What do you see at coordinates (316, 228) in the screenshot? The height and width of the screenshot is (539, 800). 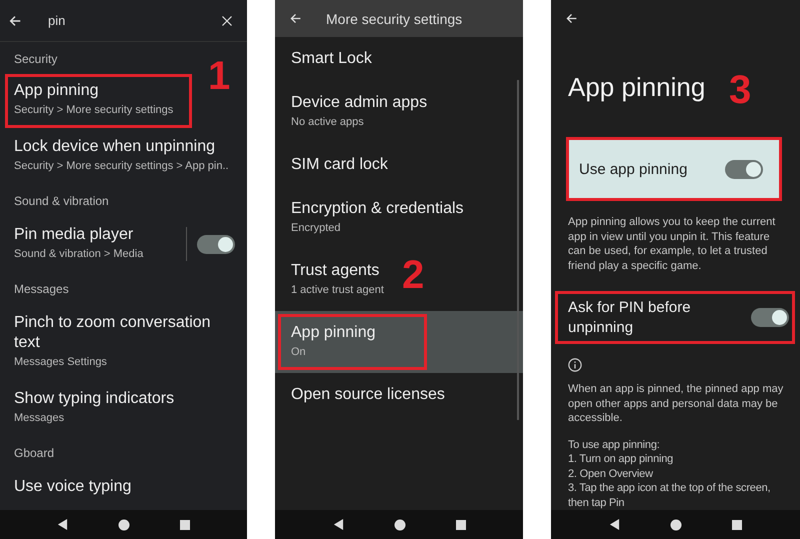 I see `item-subtitle: Encrypted` at bounding box center [316, 228].